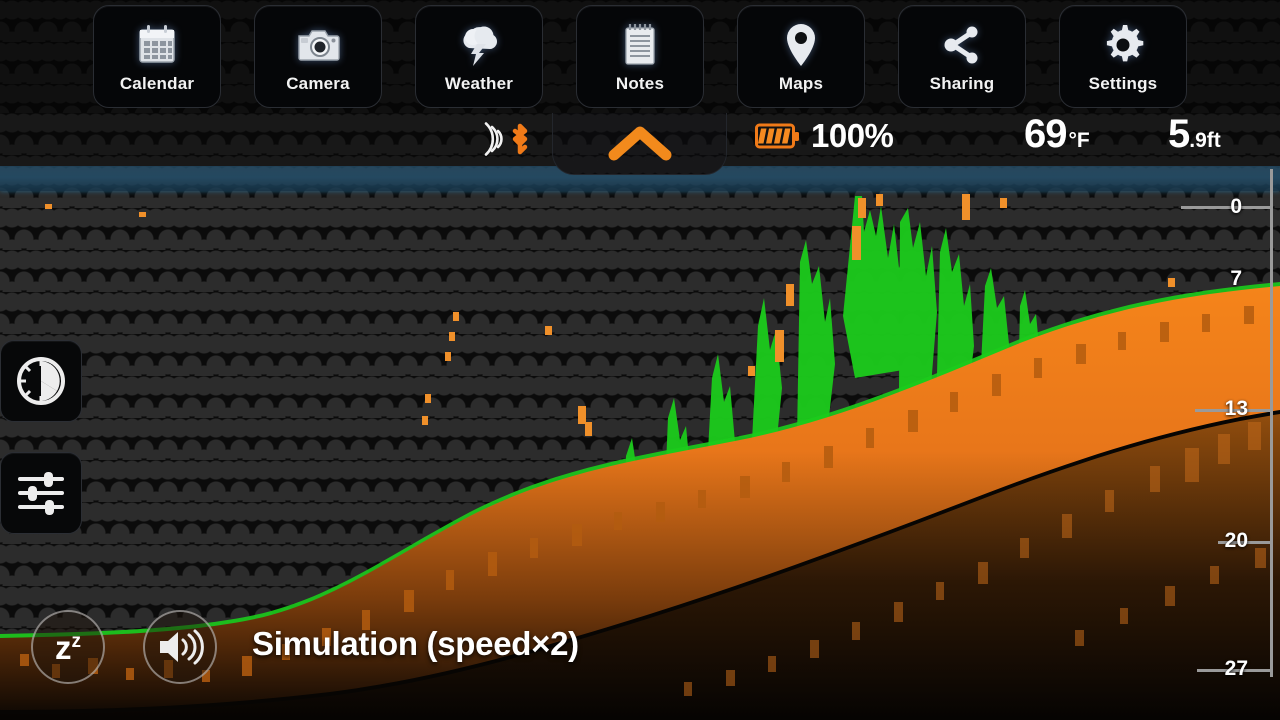 This screenshot has width=1280, height=720. What do you see at coordinates (157, 45) in the screenshot?
I see `calendar-icon` at bounding box center [157, 45].